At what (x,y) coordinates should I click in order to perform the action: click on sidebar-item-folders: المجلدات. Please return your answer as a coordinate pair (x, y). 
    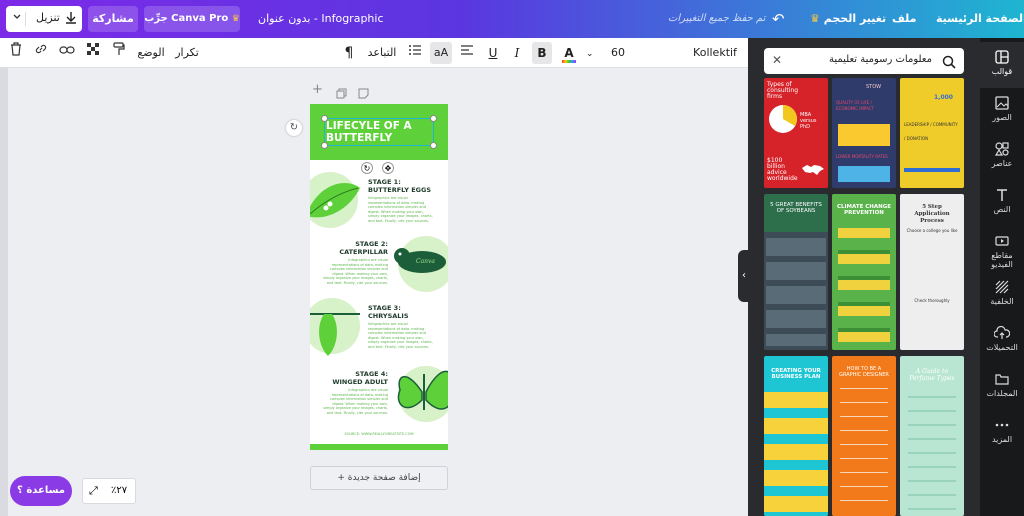
    Looking at the image, I should click on (1002, 387).